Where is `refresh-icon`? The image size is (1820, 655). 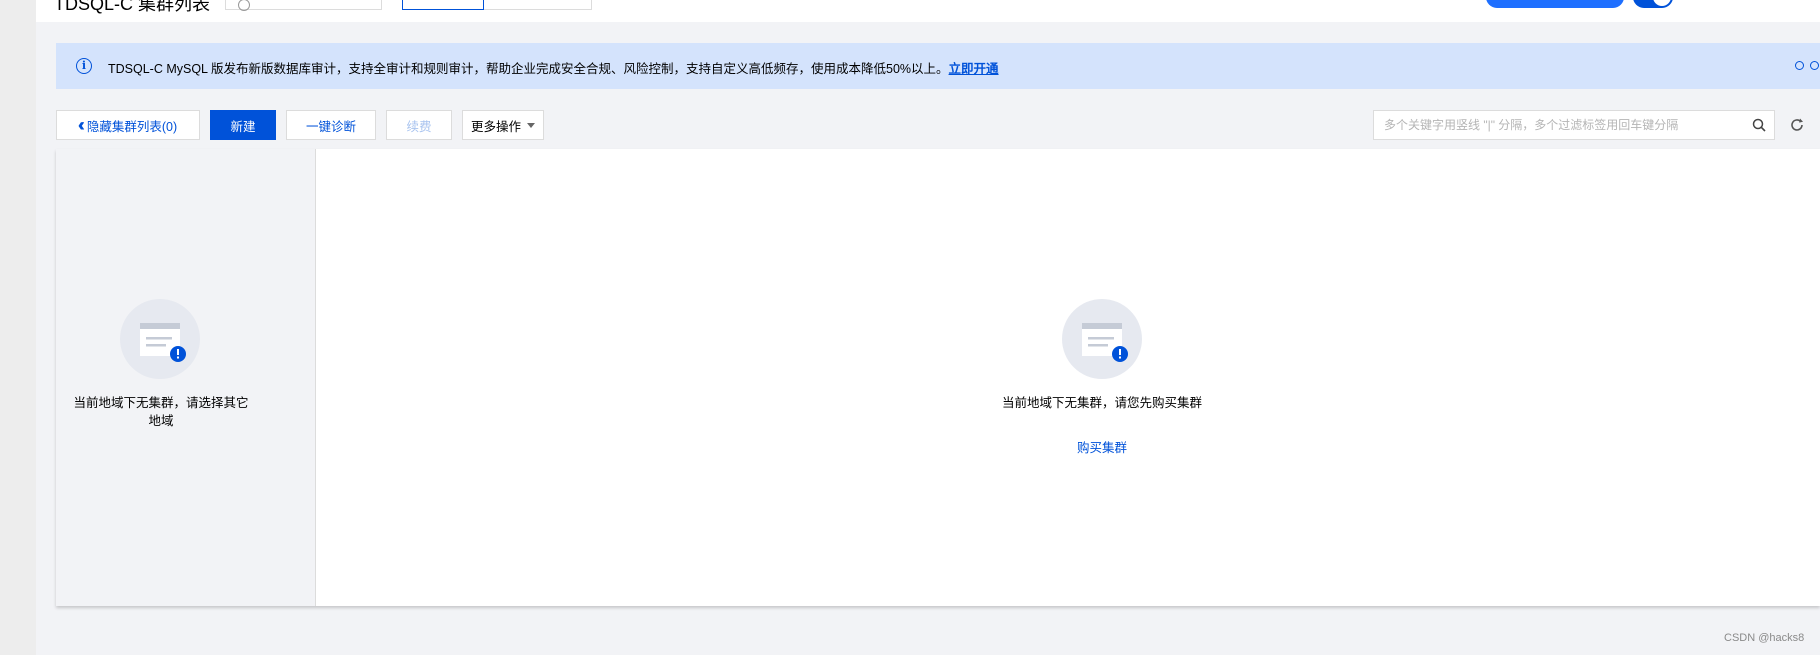 refresh-icon is located at coordinates (1797, 125).